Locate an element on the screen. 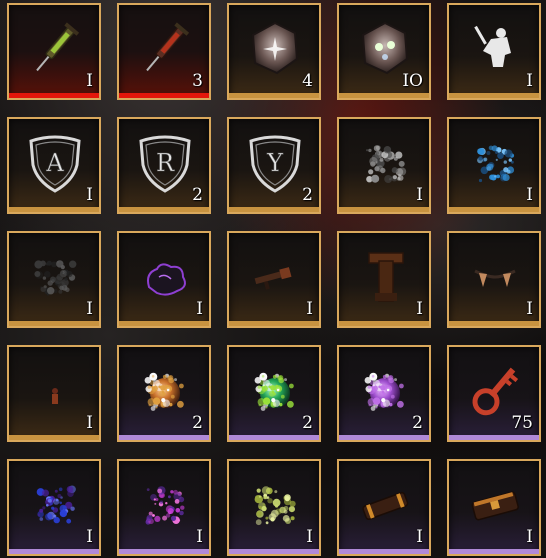  shield-letter-text: Y is located at coordinates (275, 163).